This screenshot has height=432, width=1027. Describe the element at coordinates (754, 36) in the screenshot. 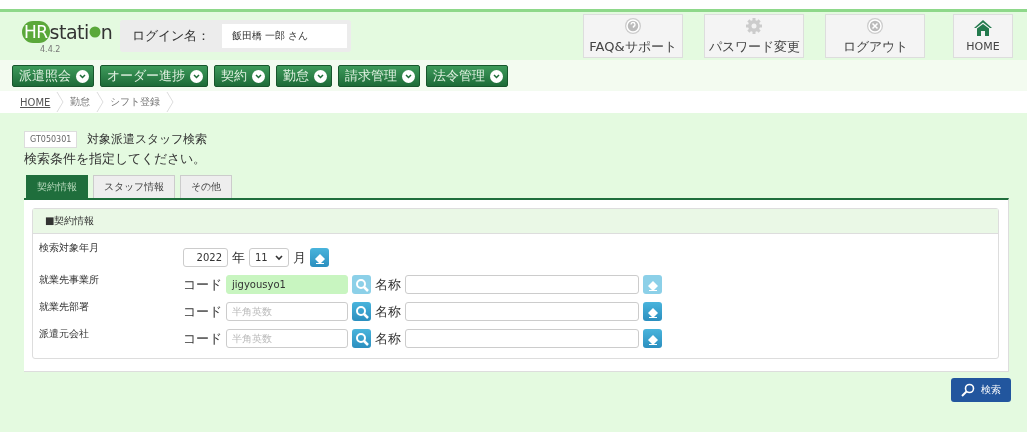

I see `header-button: パスワード変更` at that location.